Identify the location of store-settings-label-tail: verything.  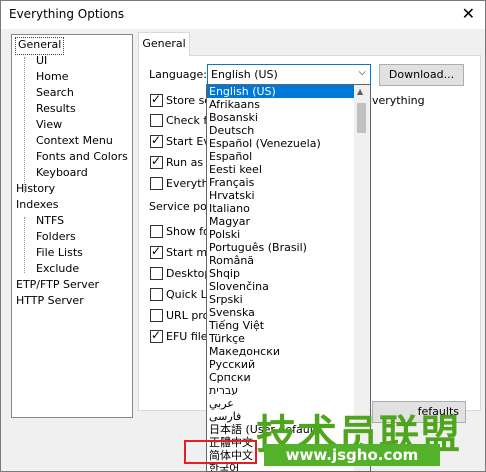
(398, 100).